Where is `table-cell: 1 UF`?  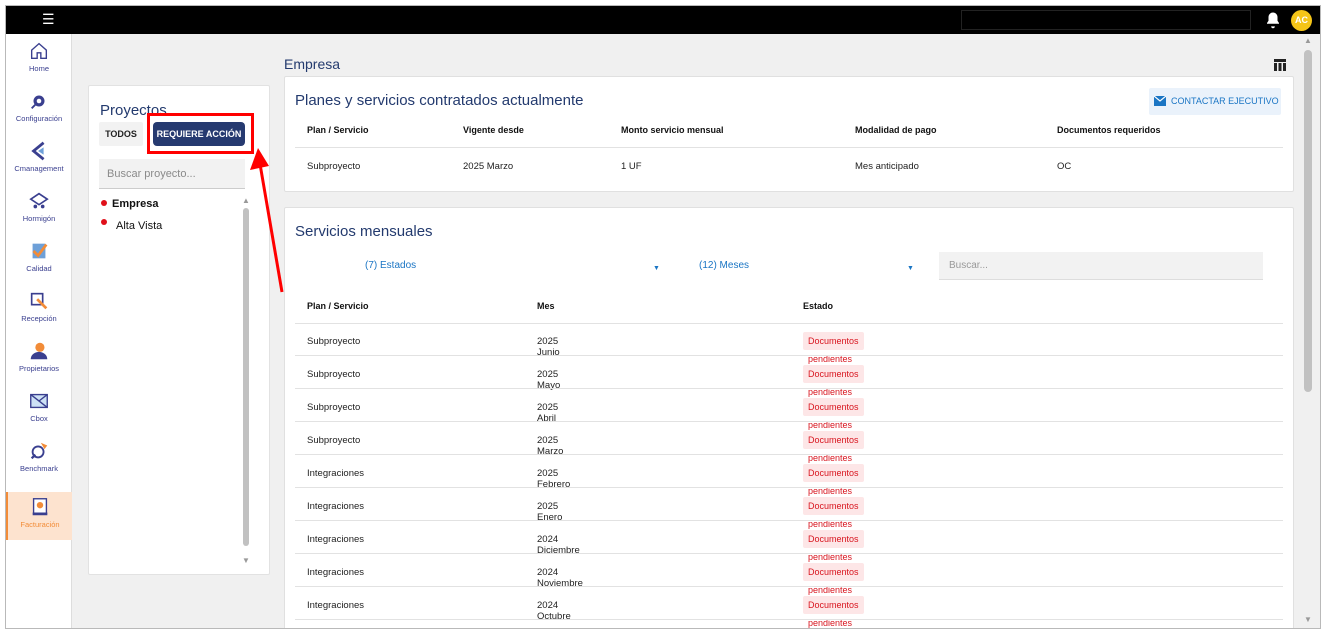
table-cell: 1 UF is located at coordinates (631, 166).